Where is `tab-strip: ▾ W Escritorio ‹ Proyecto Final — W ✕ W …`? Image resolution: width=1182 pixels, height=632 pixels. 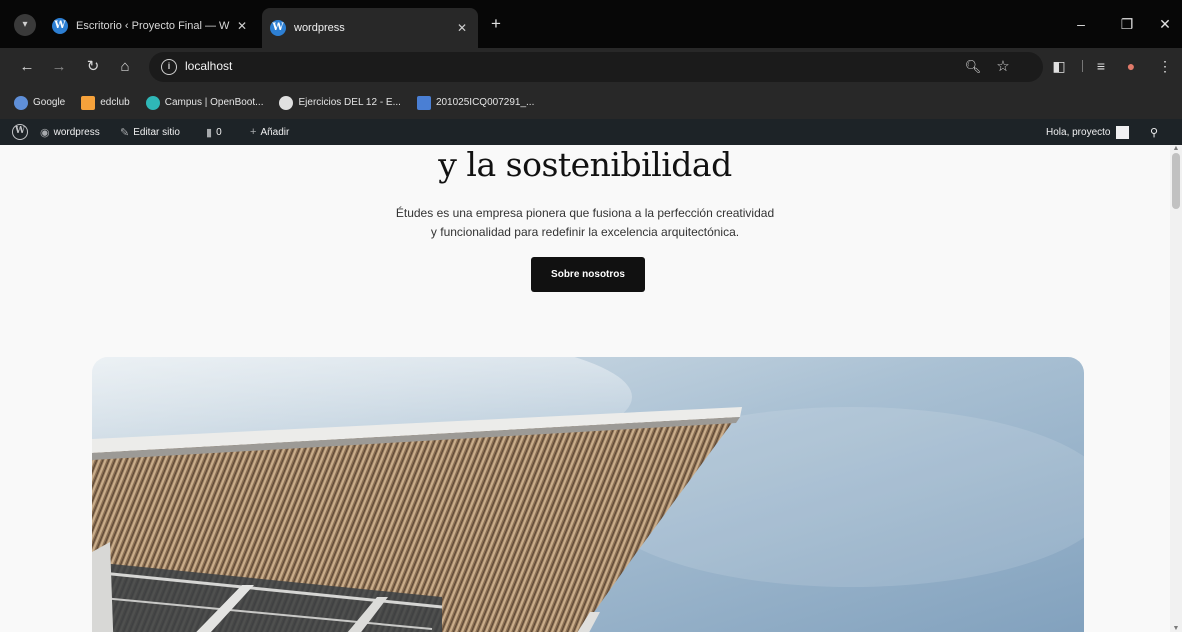
tab-strip: ▾ W Escritorio ‹ Proyecto Final — W ✕ W … is located at coordinates (591, 24).